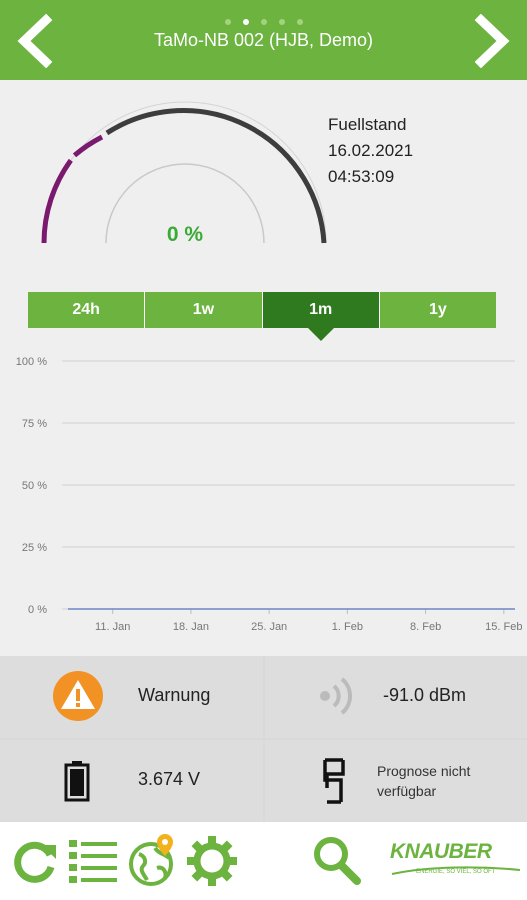  I want to click on knauber-logo: KNAUBER ENERGIE, SO VIEL, SO OFT, so click(456, 862).